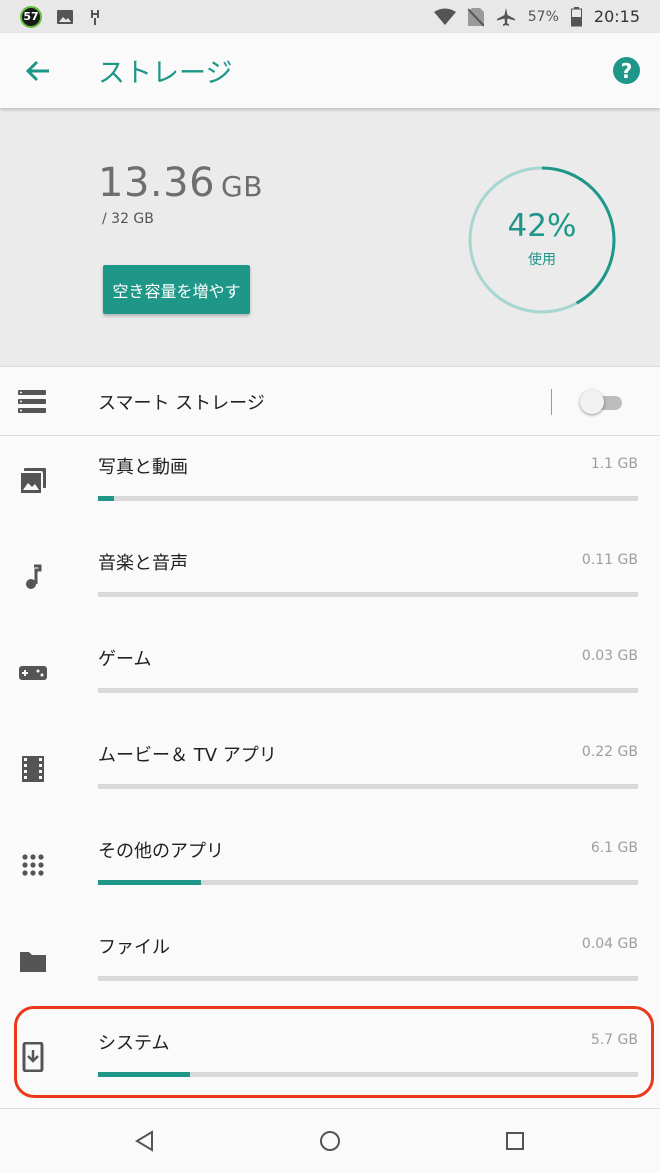 This screenshot has height=1173, width=660. I want to click on no-sim-icon, so click(475, 17).